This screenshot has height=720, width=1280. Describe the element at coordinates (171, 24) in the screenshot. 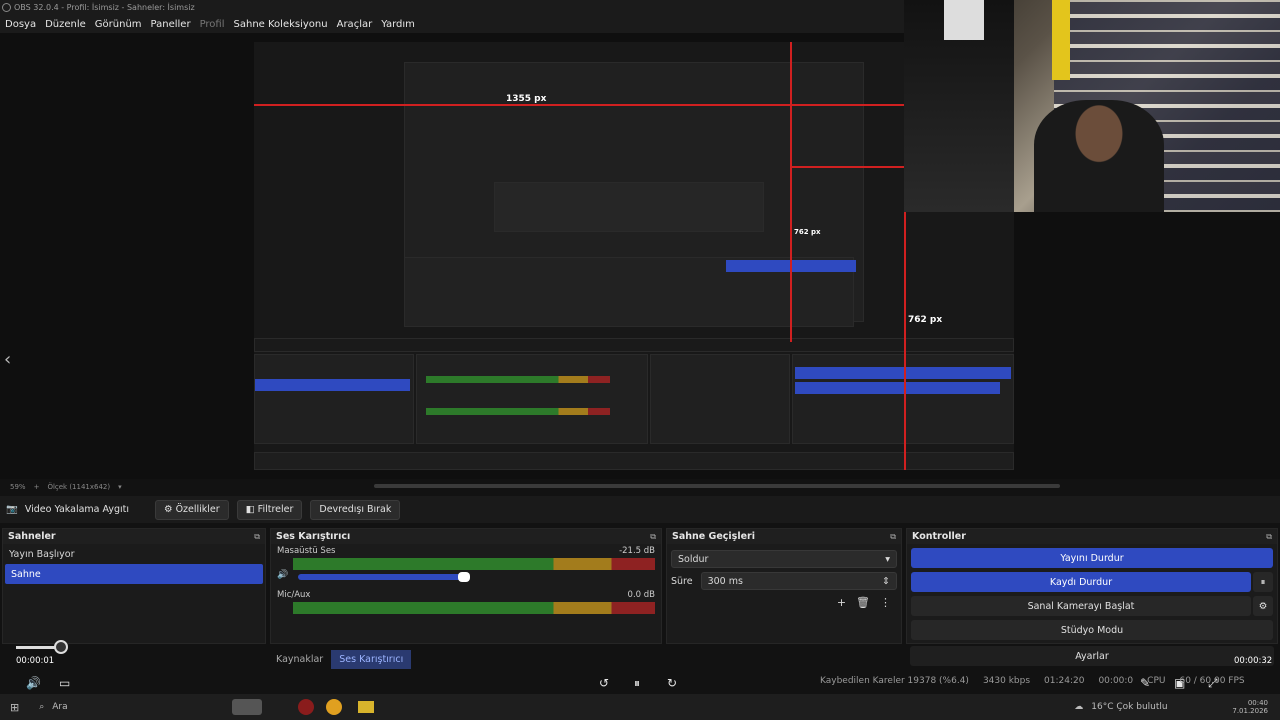

I see `menu-docks: Paneller` at that location.